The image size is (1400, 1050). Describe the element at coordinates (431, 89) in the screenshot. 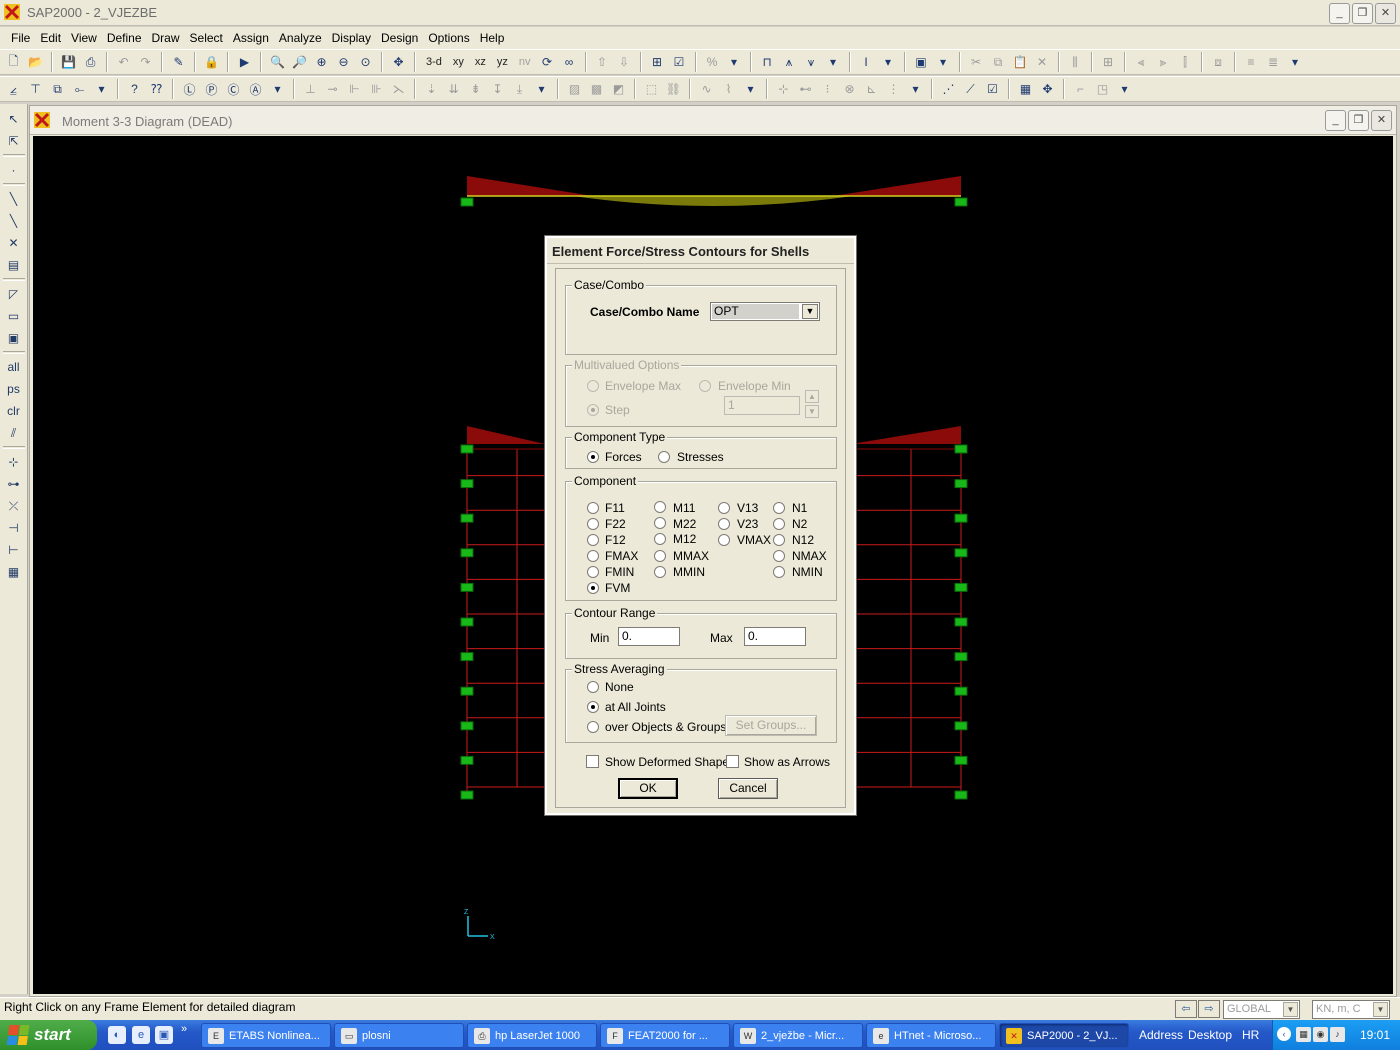

I see `joint-load-icon: ⇣` at that location.